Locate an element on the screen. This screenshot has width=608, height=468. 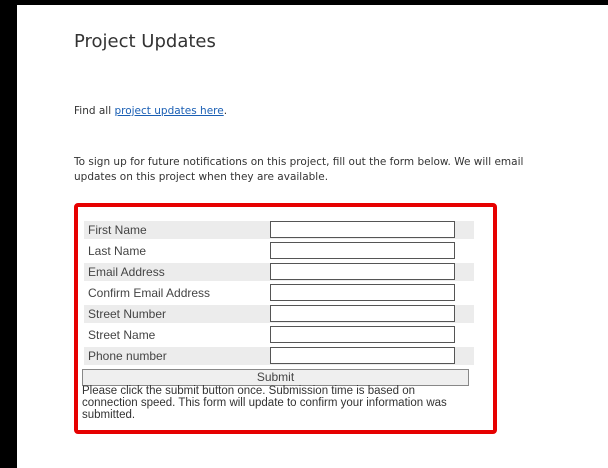
form-row-last-name: Last Name is located at coordinates (279, 251).